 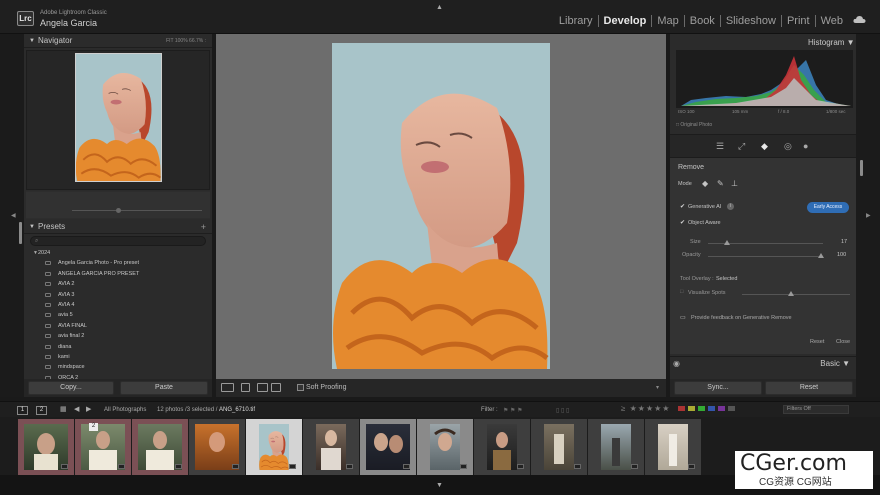 I want to click on toolbar-chevron-icon: ▾, so click(x=657, y=387).